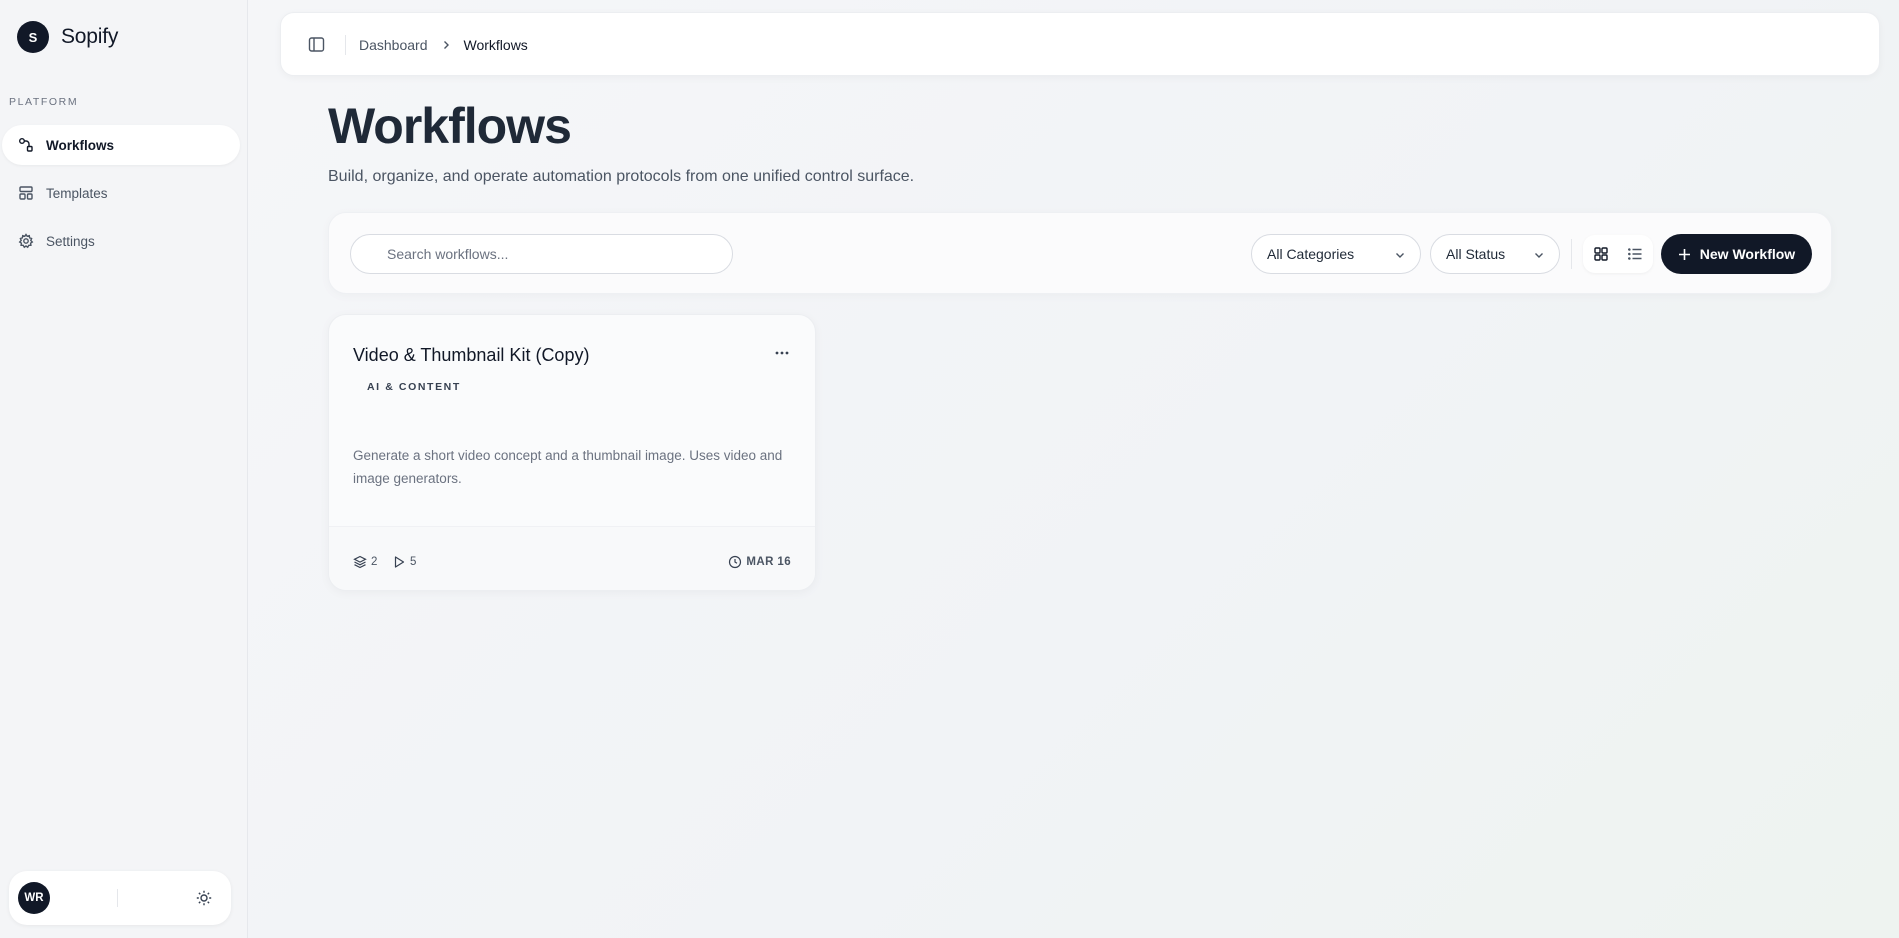 This screenshot has width=1899, height=938. What do you see at coordinates (33, 37) in the screenshot?
I see `brand-logo: S` at bounding box center [33, 37].